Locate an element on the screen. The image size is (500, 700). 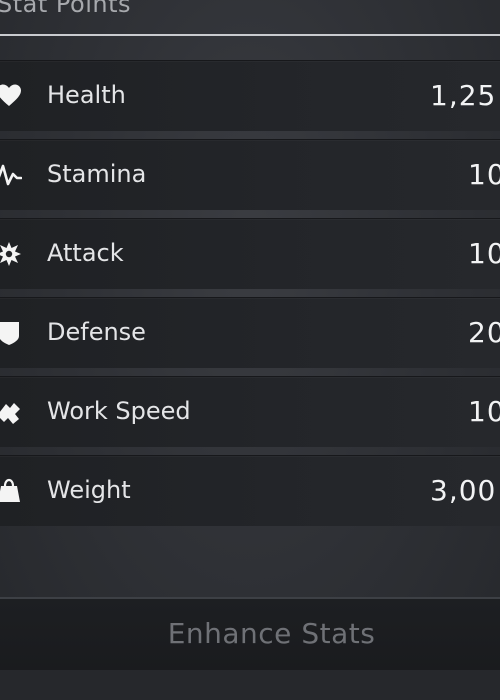
stamina-wave-icon is located at coordinates (11, 175).